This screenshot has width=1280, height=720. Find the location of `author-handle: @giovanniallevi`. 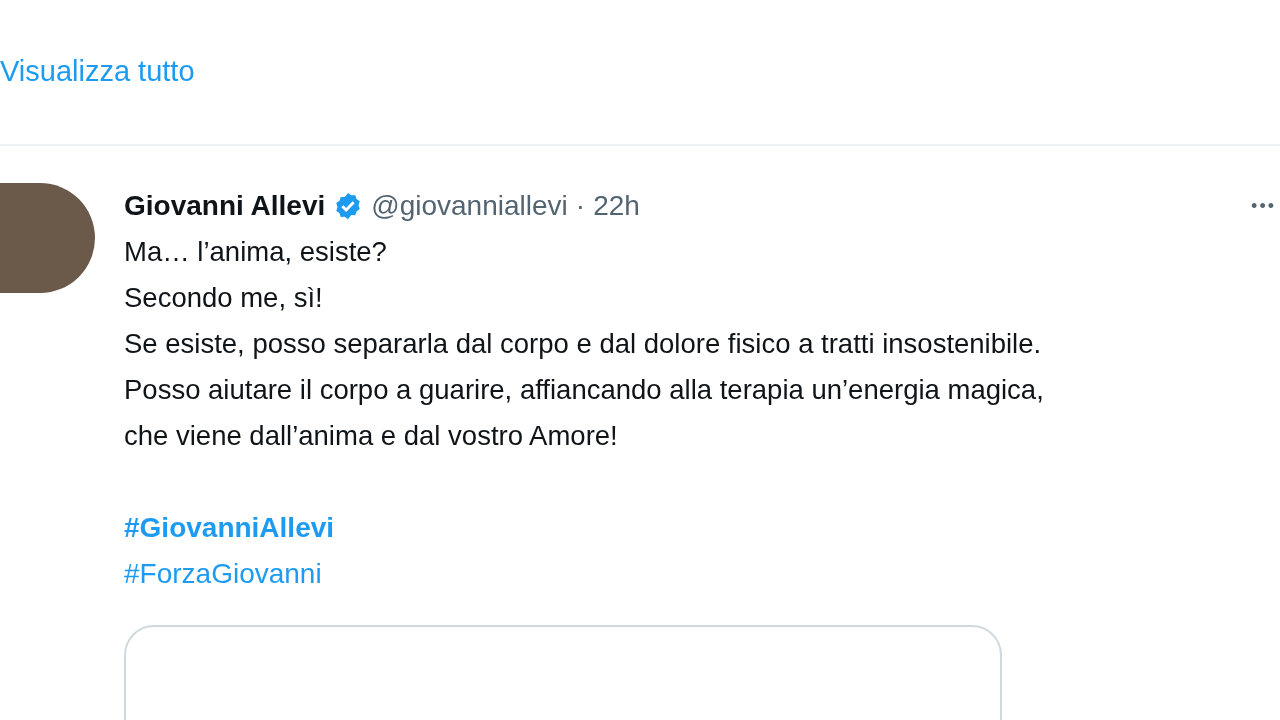

author-handle: @giovanniallevi is located at coordinates (469, 206).